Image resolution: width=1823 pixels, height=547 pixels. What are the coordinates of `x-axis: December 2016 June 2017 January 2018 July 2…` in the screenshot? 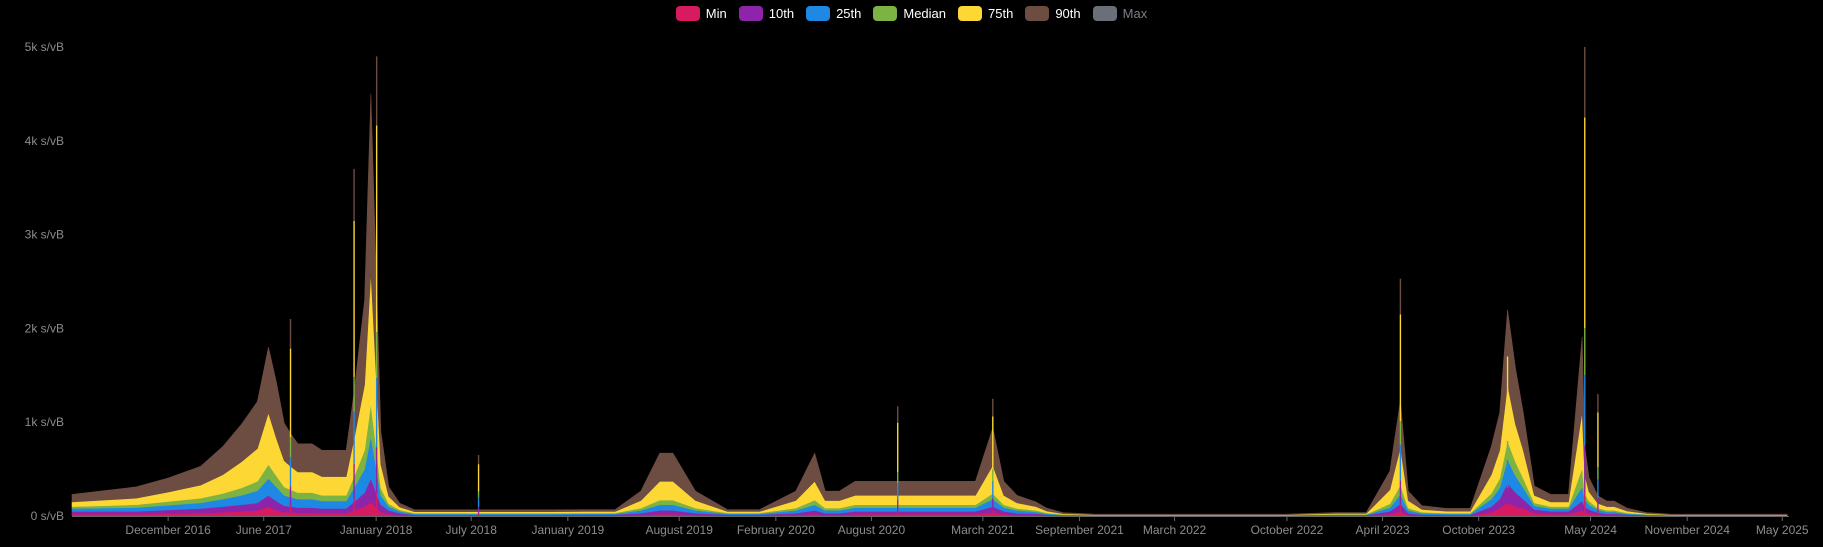 It's located at (967, 526).